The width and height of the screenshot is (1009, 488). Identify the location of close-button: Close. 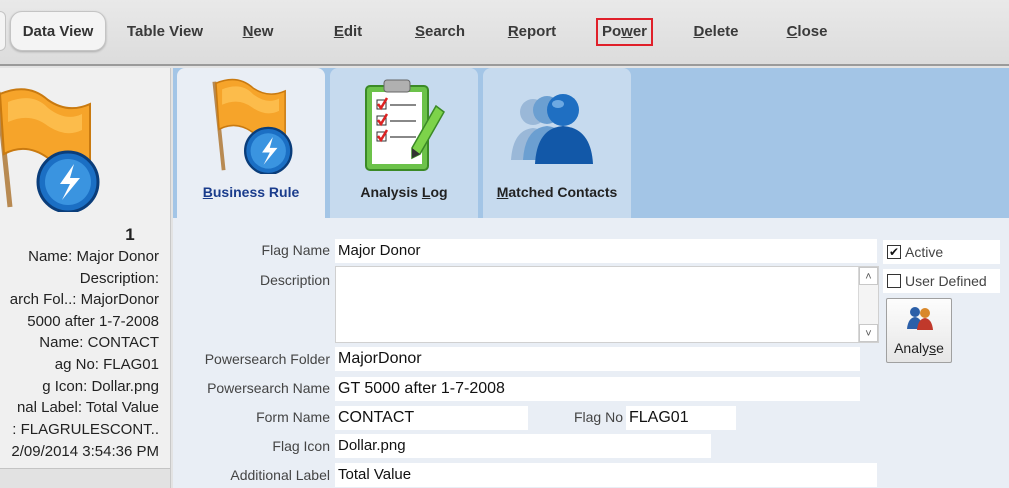
(807, 32).